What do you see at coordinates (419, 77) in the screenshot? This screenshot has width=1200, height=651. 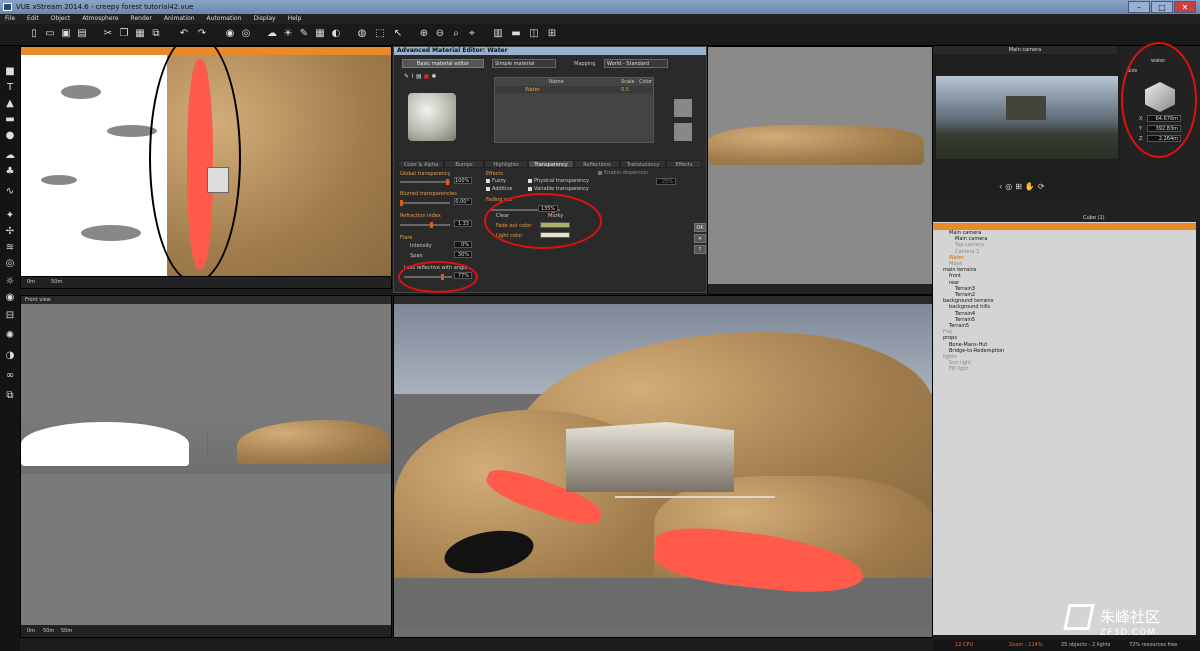 I see `layer-icon: ▤` at bounding box center [419, 77].